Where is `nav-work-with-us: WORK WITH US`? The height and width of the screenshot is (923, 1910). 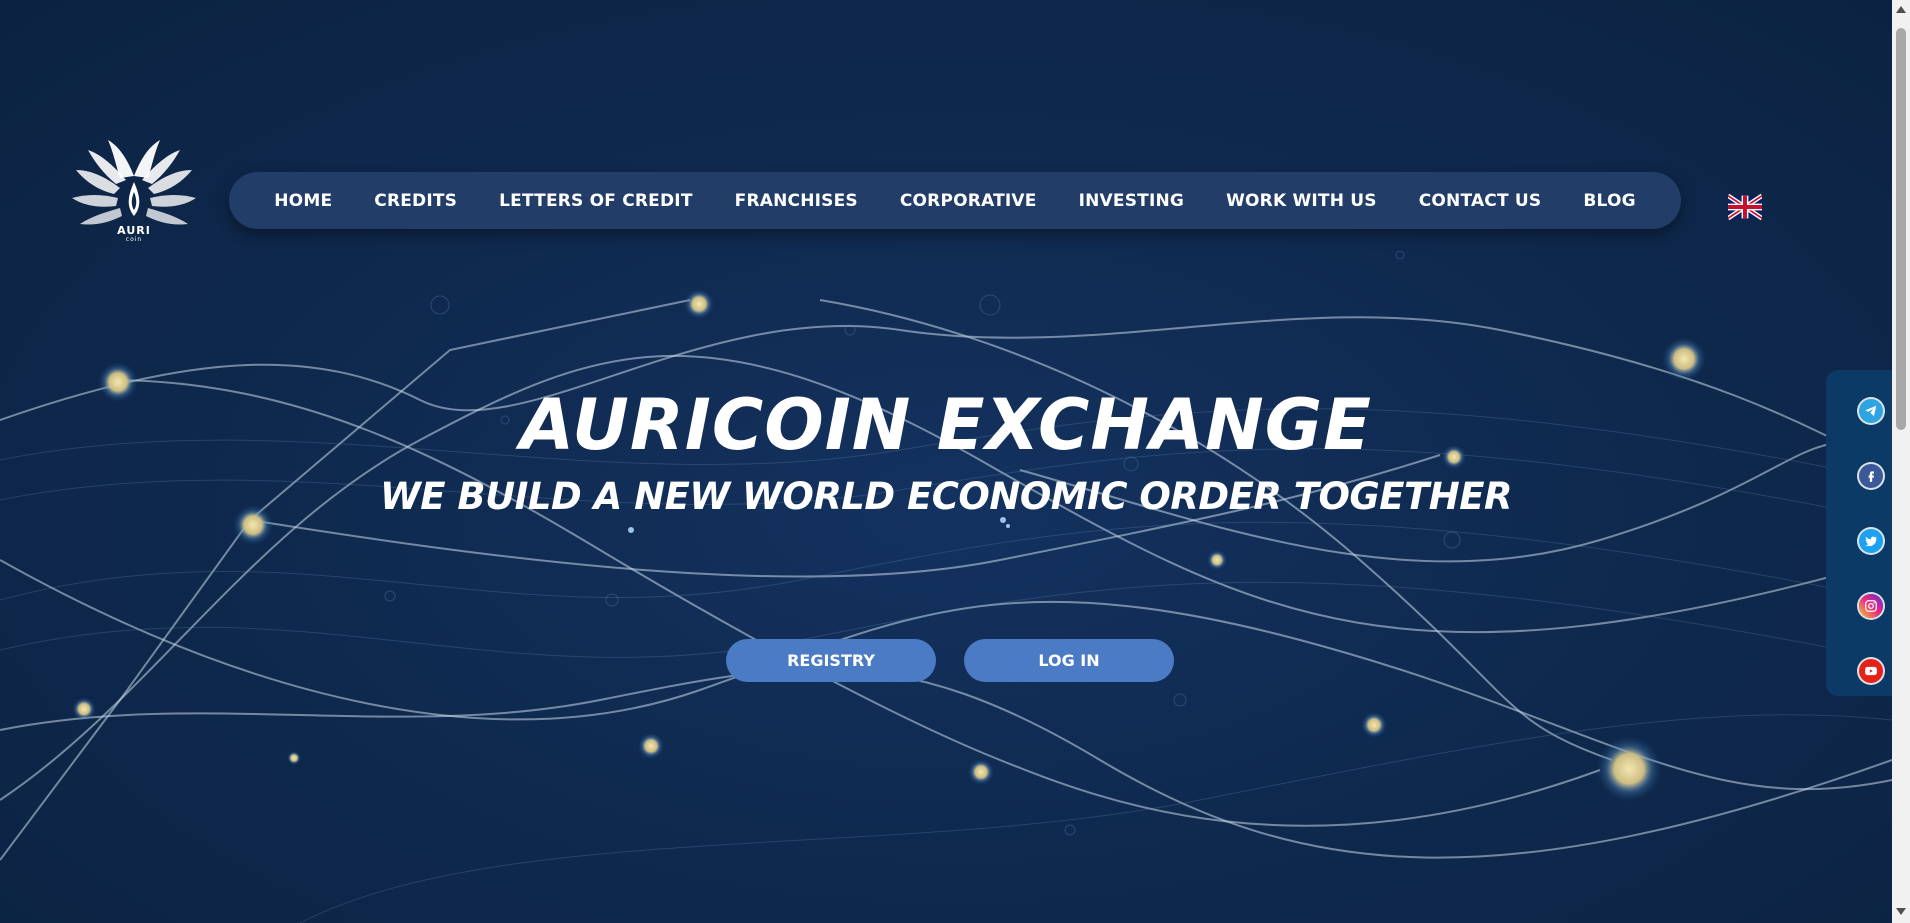 nav-work-with-us: WORK WITH US is located at coordinates (1301, 201).